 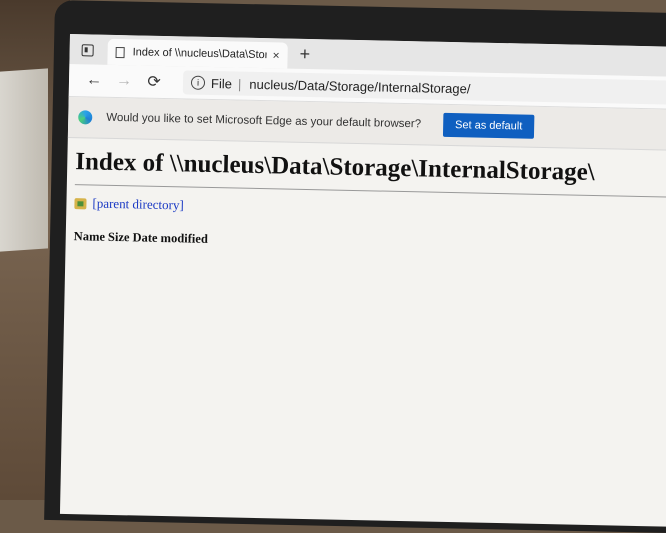 What do you see at coordinates (488, 125) in the screenshot?
I see `set-as-default-button: Set as default` at bounding box center [488, 125].